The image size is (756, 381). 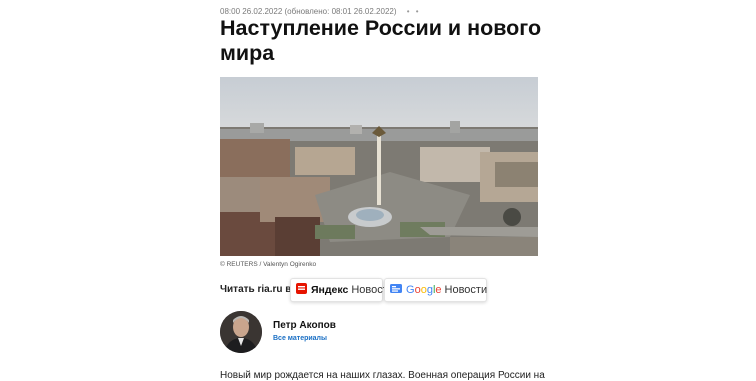 I want to click on read-in-label: Читать ria.ru в, so click(x=256, y=289).